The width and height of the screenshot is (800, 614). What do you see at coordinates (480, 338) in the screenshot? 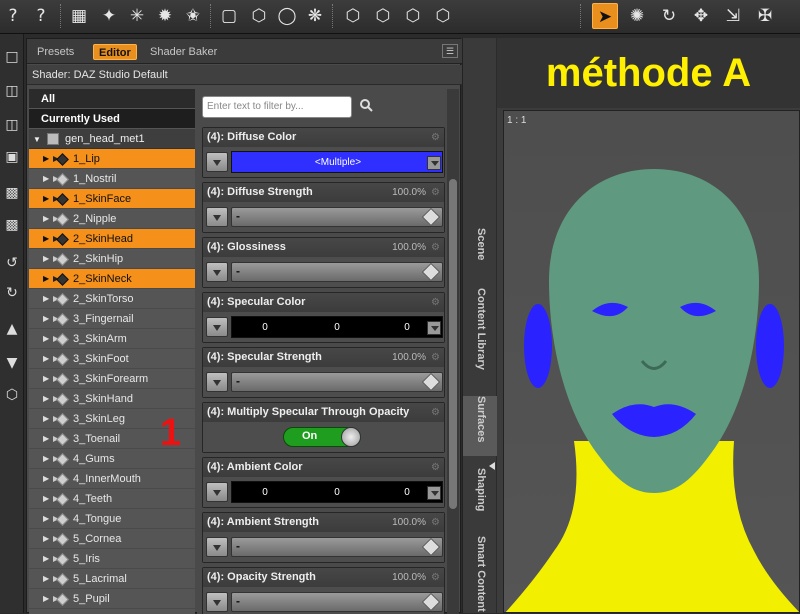
I see `tab-content-library: Content Library` at bounding box center [480, 338].